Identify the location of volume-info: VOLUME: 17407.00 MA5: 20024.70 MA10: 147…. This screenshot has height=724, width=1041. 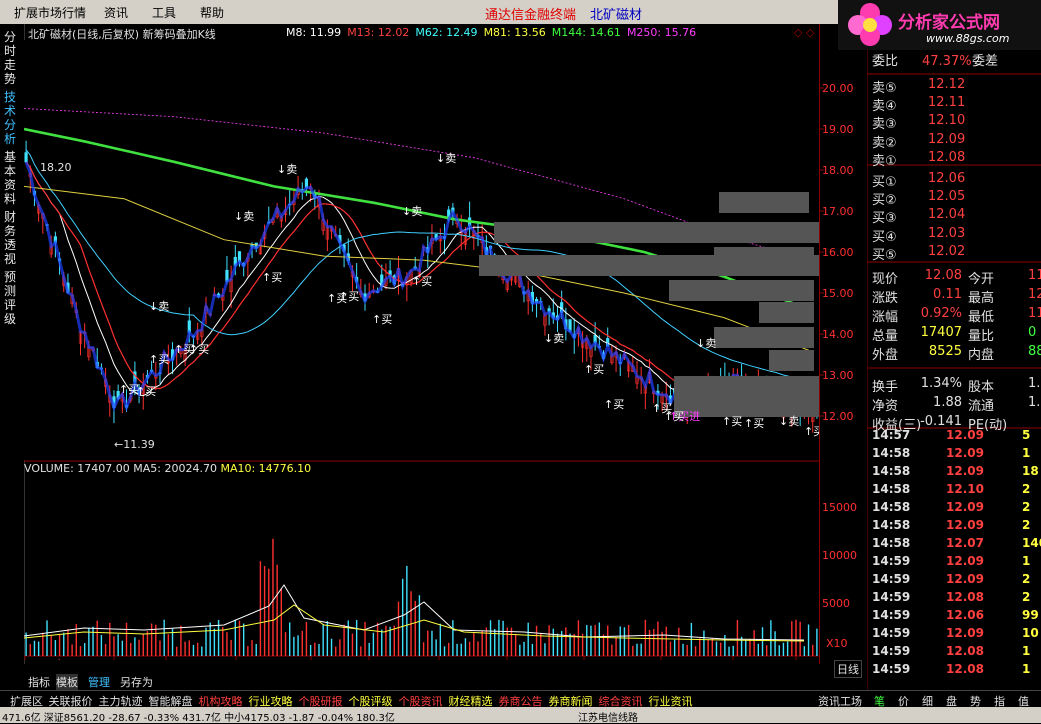
(167, 468).